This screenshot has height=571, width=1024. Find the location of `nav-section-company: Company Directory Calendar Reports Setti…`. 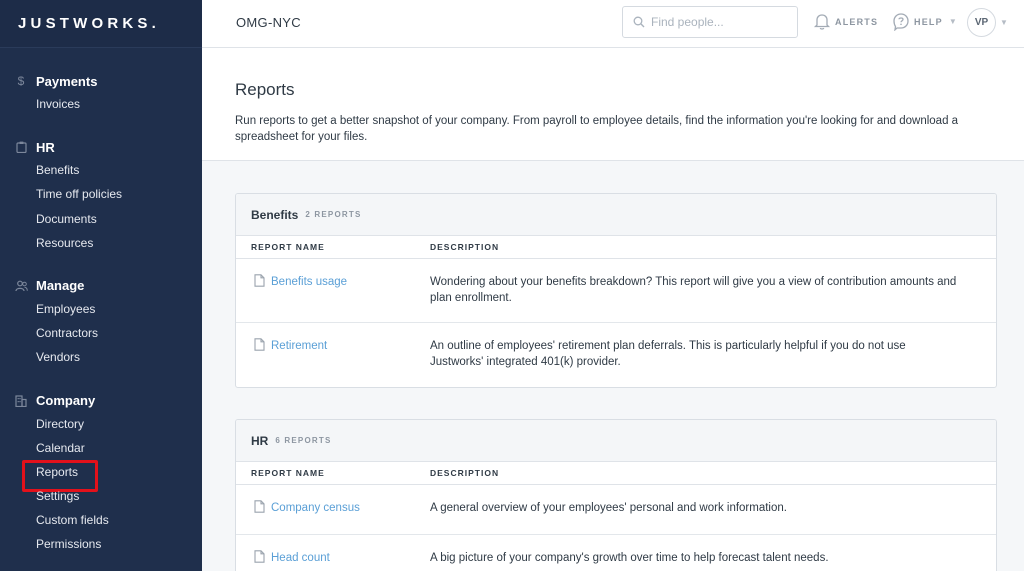

nav-section-company: Company Directory Calendar Reports Setti… is located at coordinates (101, 473).